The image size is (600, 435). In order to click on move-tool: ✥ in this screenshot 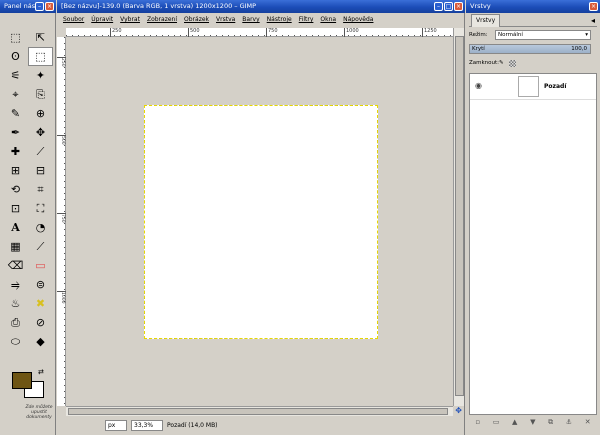, I will do `click(40, 132)`.